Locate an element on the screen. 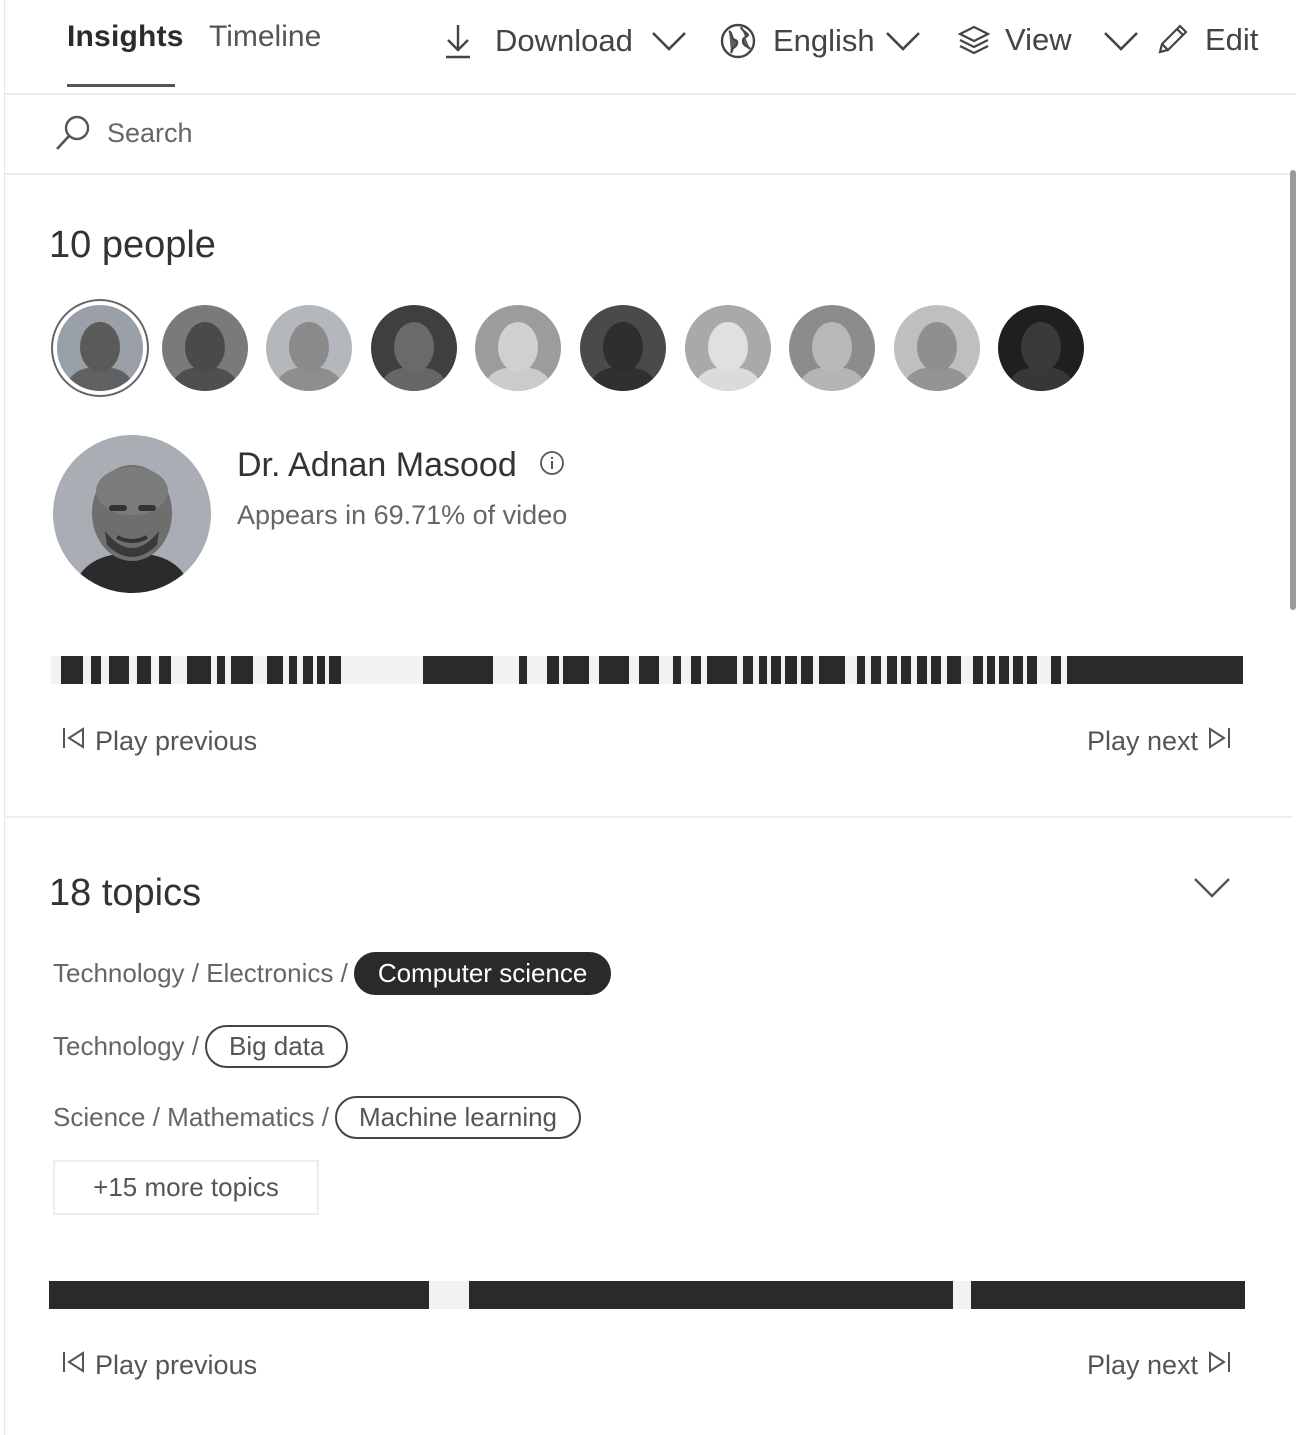 The height and width of the screenshot is (1435, 1299). topics-play-previous-button: Play previous is located at coordinates (159, 1365).